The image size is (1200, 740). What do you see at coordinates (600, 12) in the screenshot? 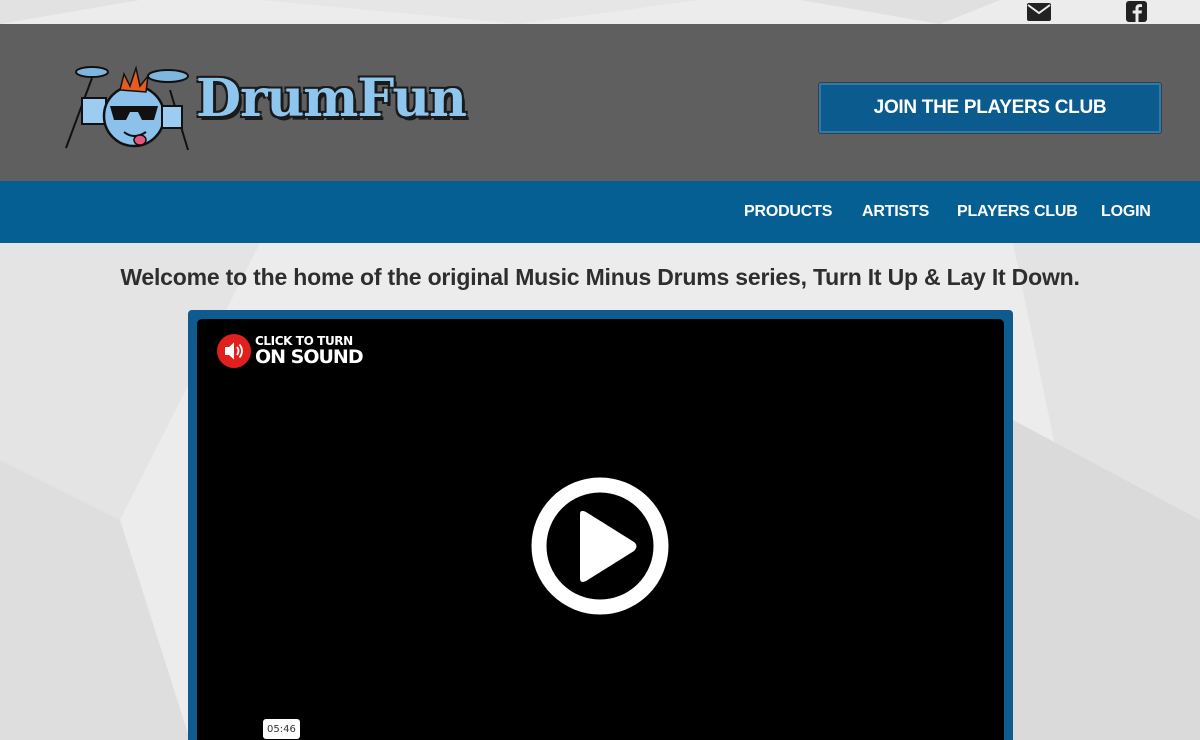
I see `top-bar` at bounding box center [600, 12].